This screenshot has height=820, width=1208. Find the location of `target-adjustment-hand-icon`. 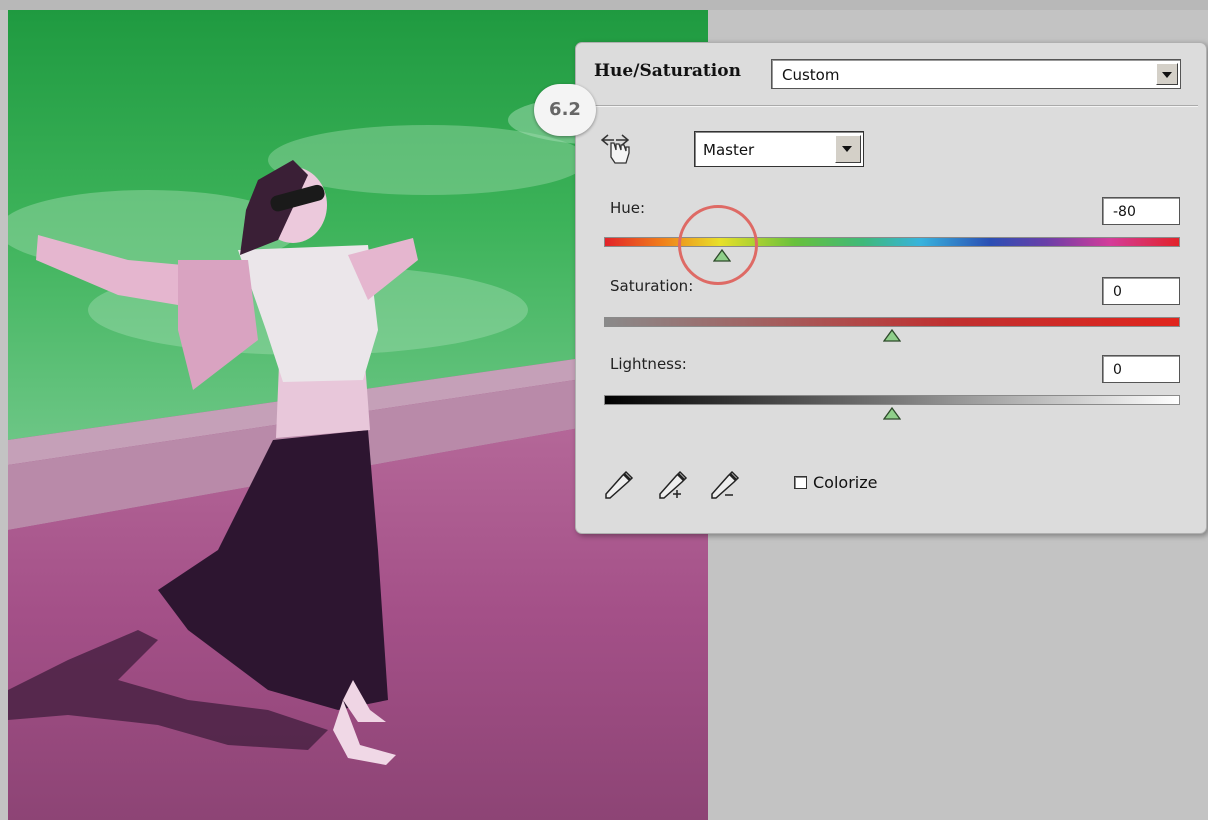

target-adjustment-hand-icon is located at coordinates (617, 149).